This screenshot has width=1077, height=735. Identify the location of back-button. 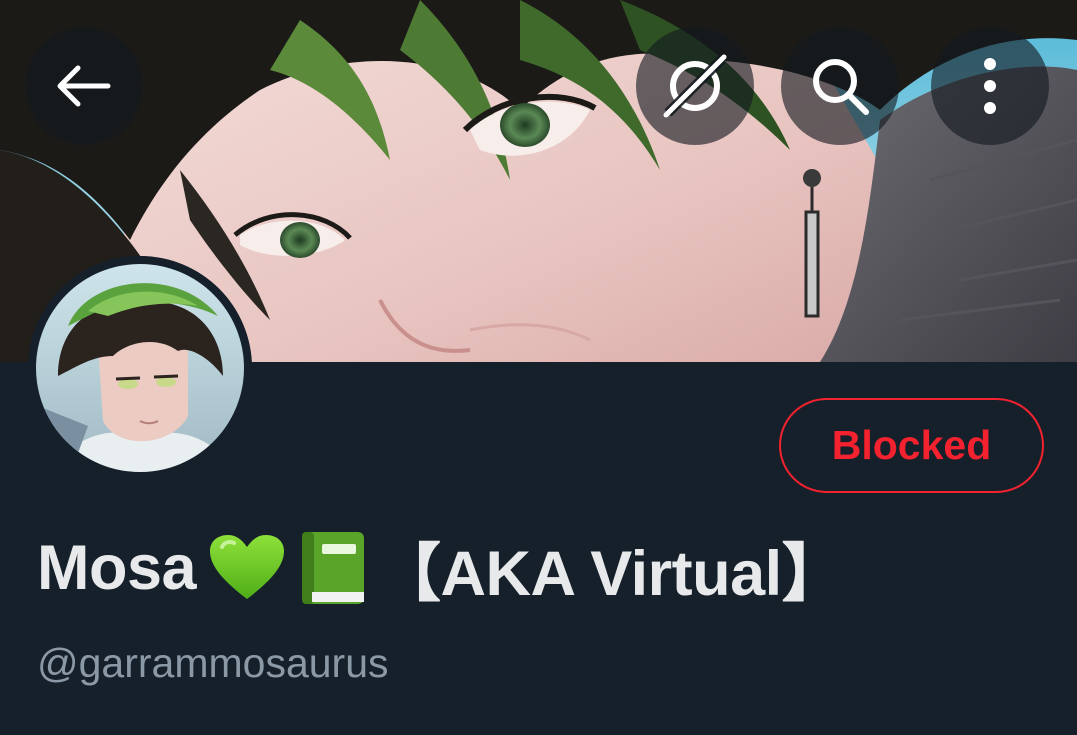
(84, 86).